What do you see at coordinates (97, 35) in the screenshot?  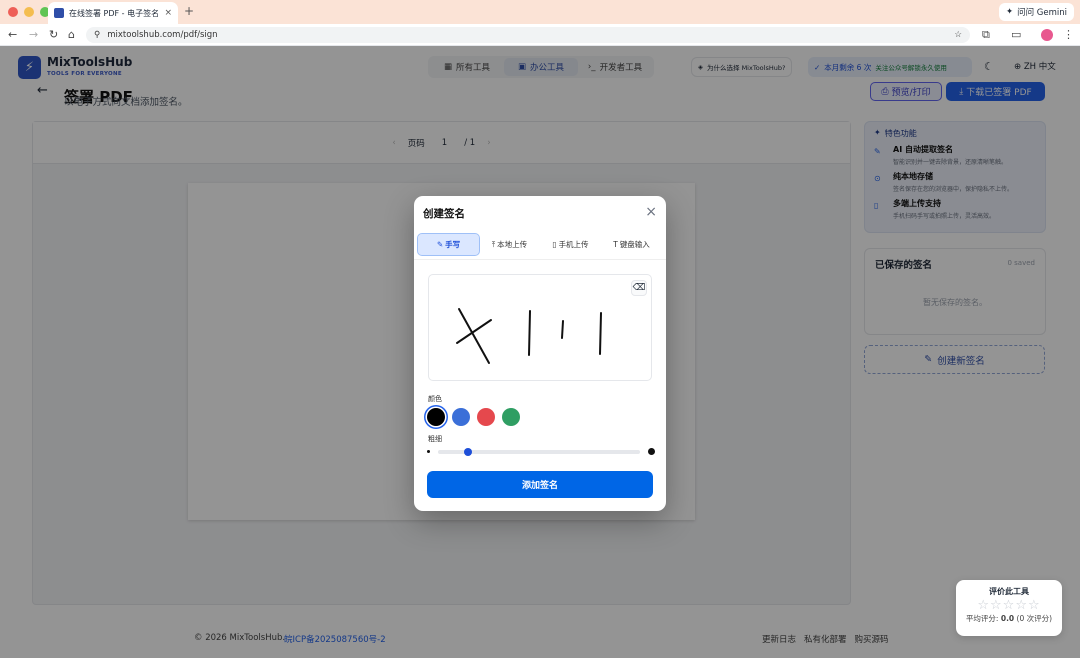 I see `site-info-icon: ⚲` at bounding box center [97, 35].